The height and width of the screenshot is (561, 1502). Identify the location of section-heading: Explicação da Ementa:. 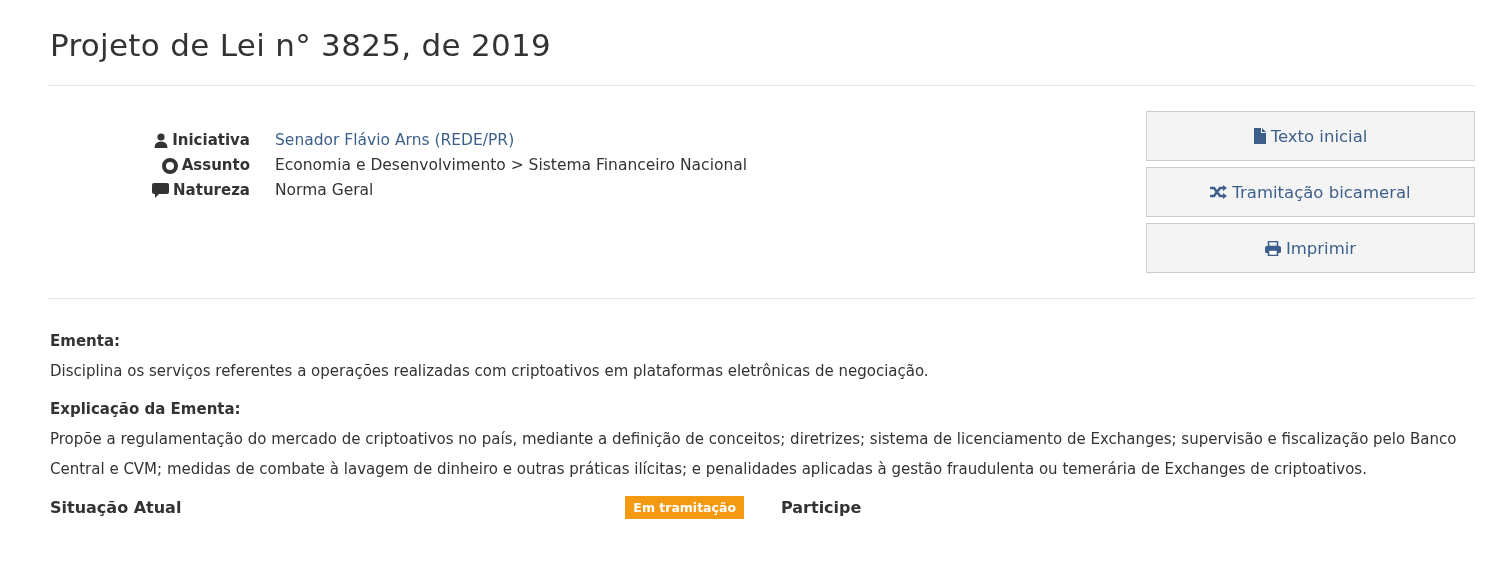
(146, 409).